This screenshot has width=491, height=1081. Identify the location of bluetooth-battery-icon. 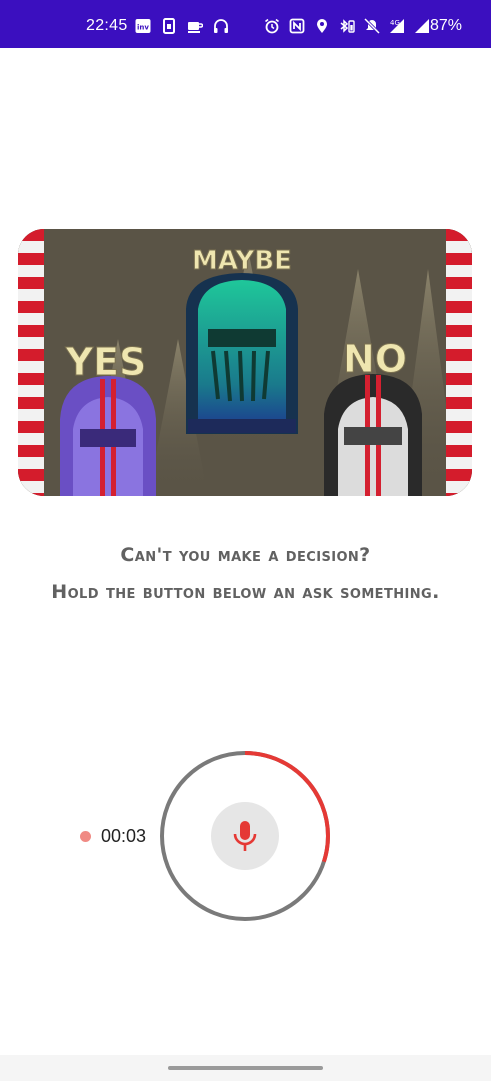
(347, 26).